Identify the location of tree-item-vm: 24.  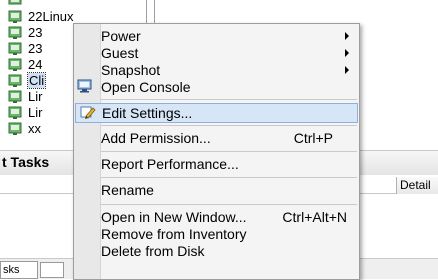
(25, 64).